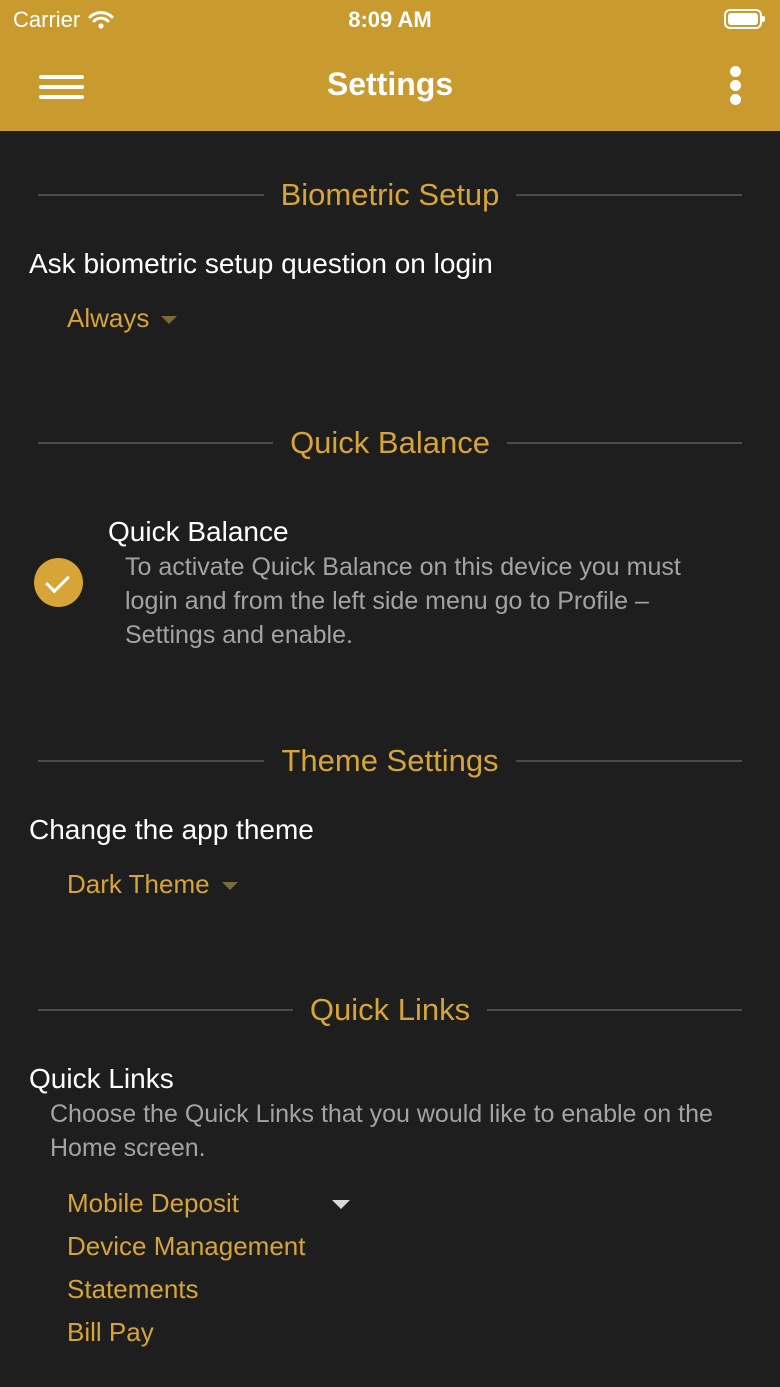 The height and width of the screenshot is (1387, 780). Describe the element at coordinates (101, 1078) in the screenshot. I see `quick-links-label: Quick Links` at that location.